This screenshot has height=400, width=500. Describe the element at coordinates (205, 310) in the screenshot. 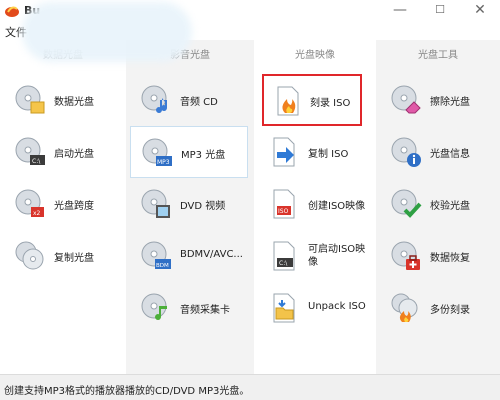

I see `item-label: 音频采集卡` at that location.